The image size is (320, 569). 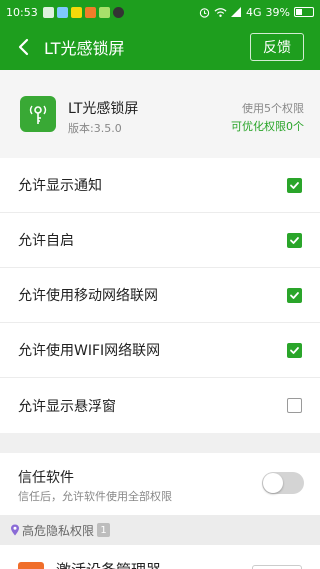 I want to click on permissions-used: 使用5个权限, so click(x=273, y=108).